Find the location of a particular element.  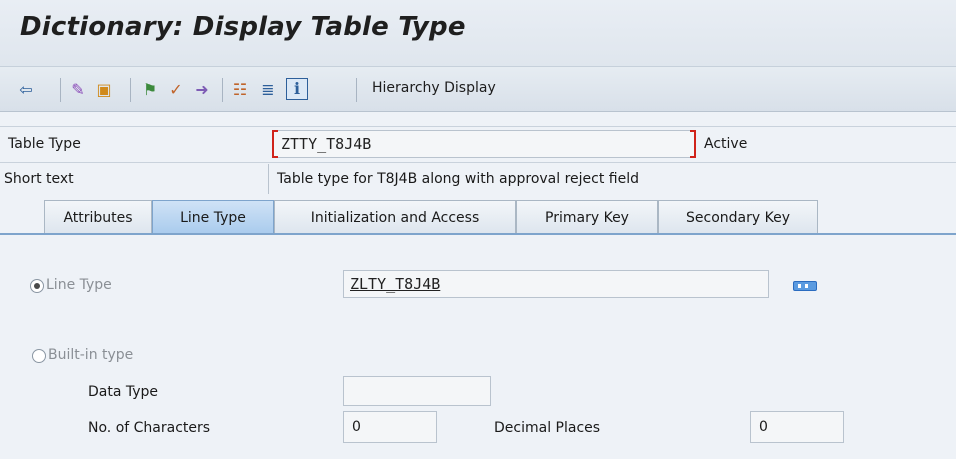

required-marker-left is located at coordinates (275, 144).